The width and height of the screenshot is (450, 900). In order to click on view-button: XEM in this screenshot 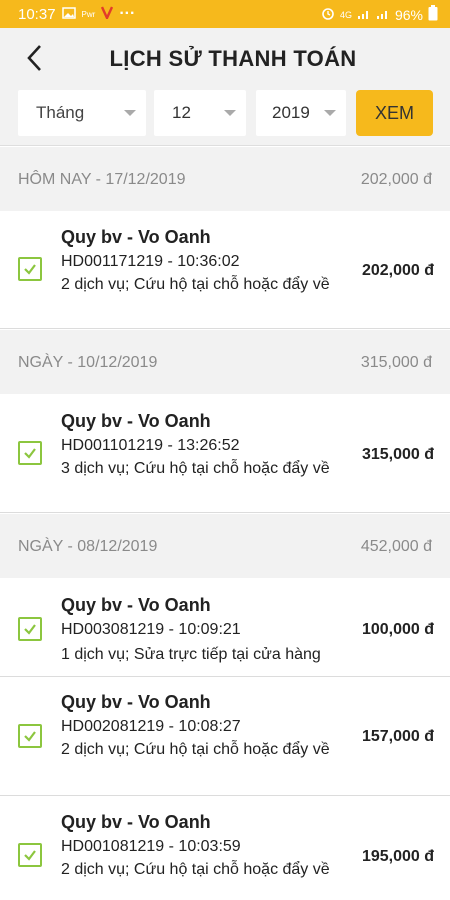, I will do `click(394, 113)`.